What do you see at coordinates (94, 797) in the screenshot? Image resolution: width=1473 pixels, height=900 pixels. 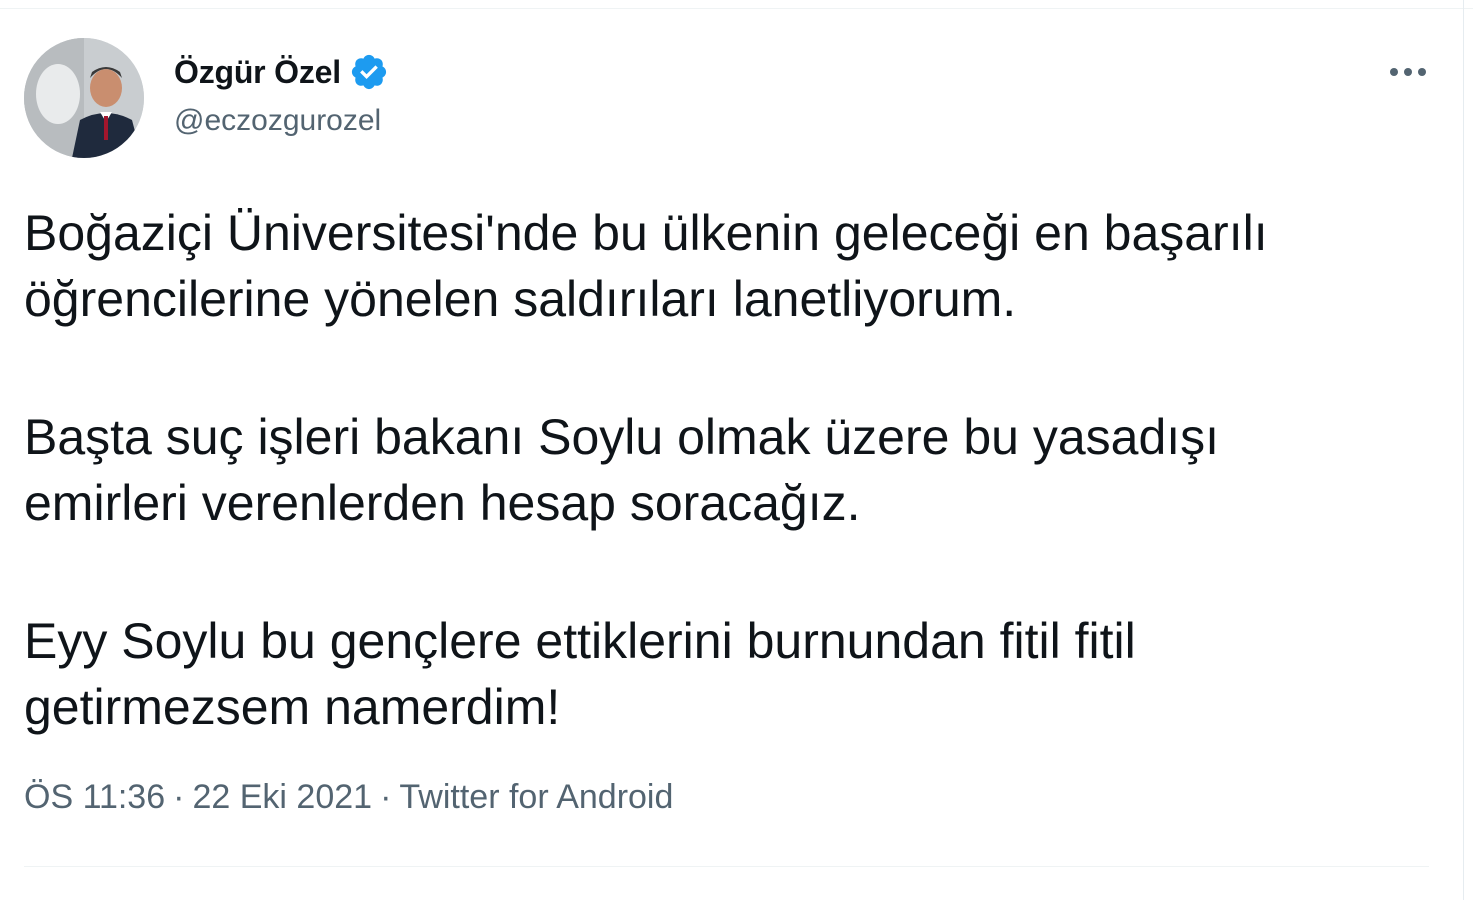 I see `tweet-time: ÖS 11:36` at bounding box center [94, 797].